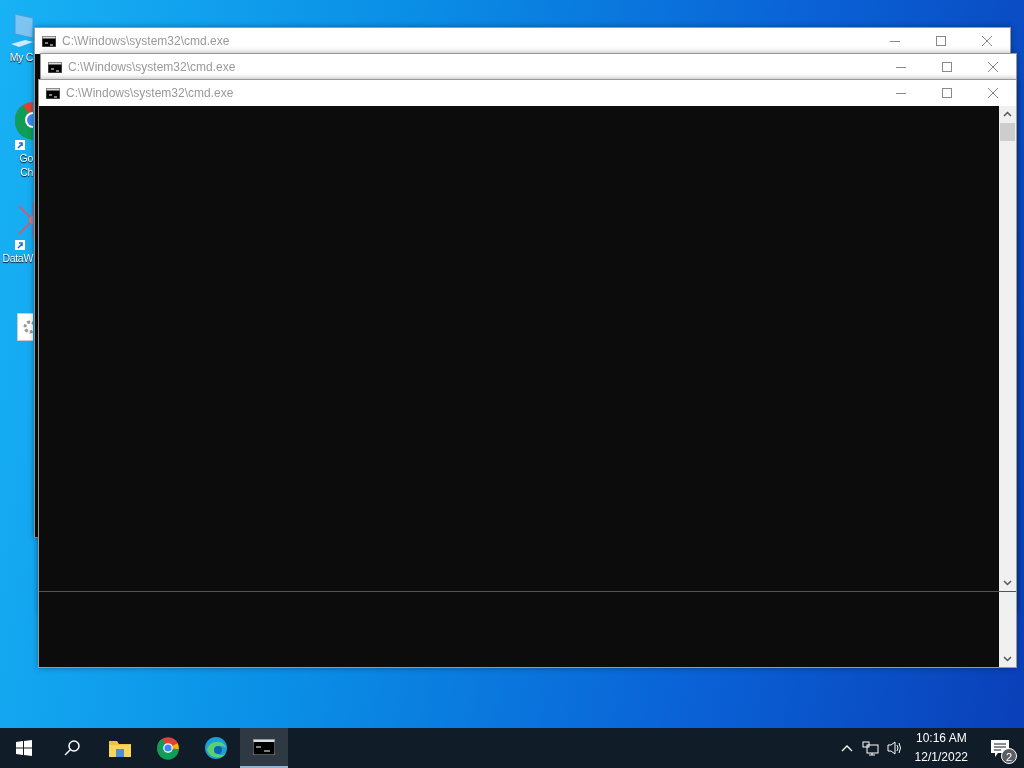  What do you see at coordinates (21, 57) in the screenshot?
I see `icon-label: My C` at bounding box center [21, 57].